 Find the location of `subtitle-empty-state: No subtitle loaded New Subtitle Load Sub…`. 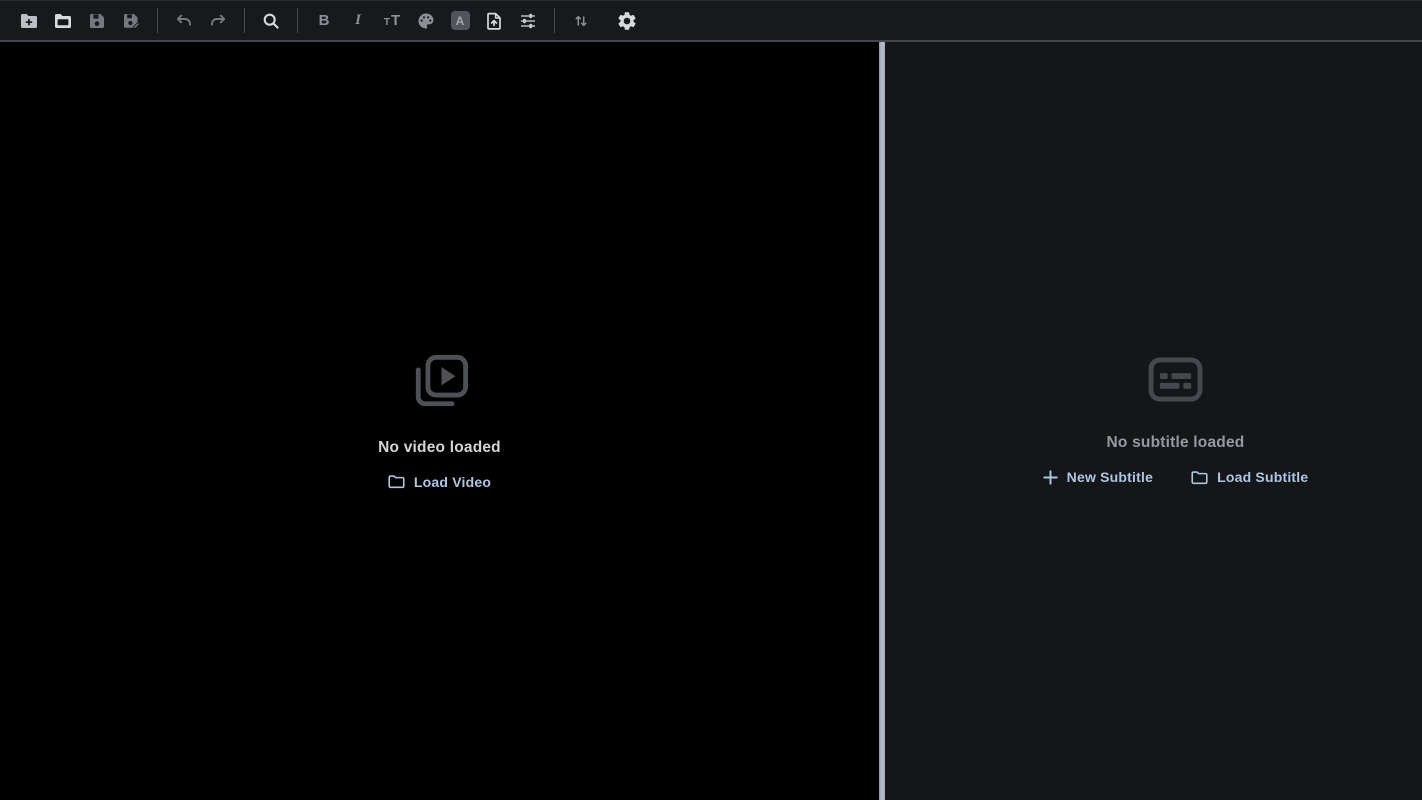

subtitle-empty-state: No subtitle loaded New Subtitle Load Sub… is located at coordinates (1154, 421).